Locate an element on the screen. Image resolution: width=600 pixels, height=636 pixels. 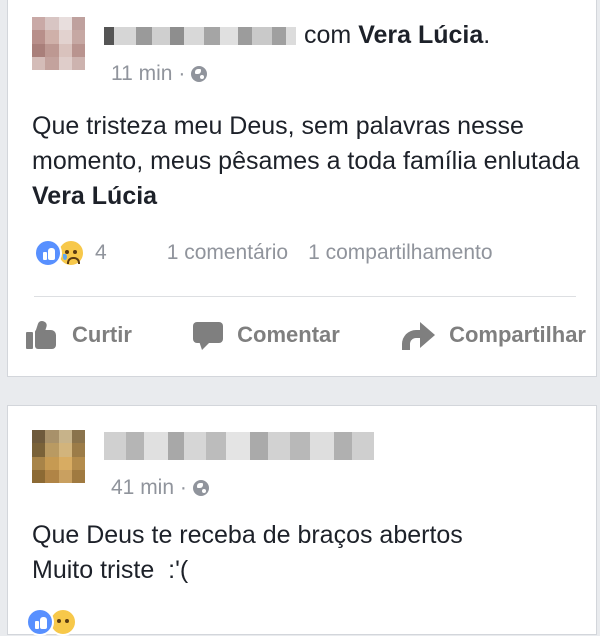
like-button-label: Curtir is located at coordinates (102, 334).